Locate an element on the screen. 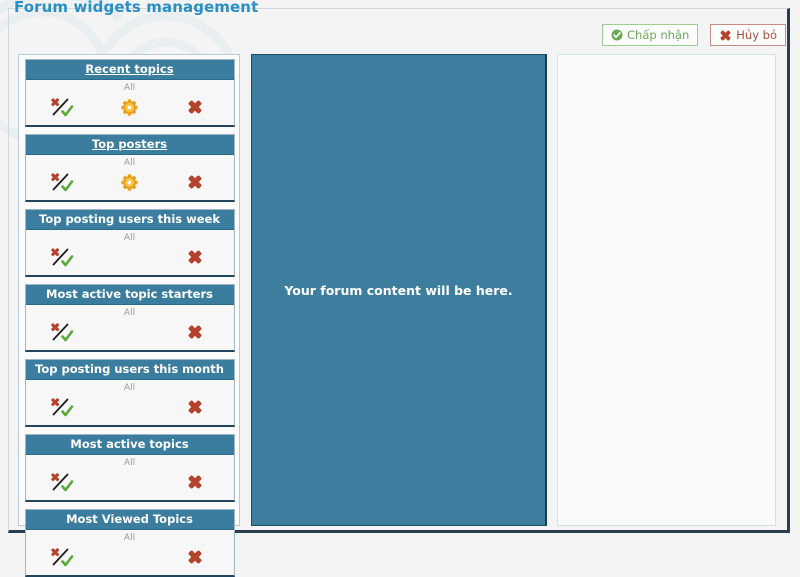  widget-title: Top posting users this month is located at coordinates (129, 369).